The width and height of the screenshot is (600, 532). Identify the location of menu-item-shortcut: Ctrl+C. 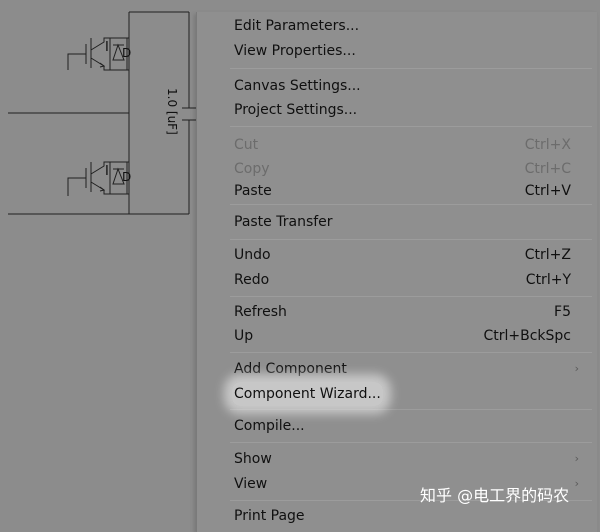
(547, 169).